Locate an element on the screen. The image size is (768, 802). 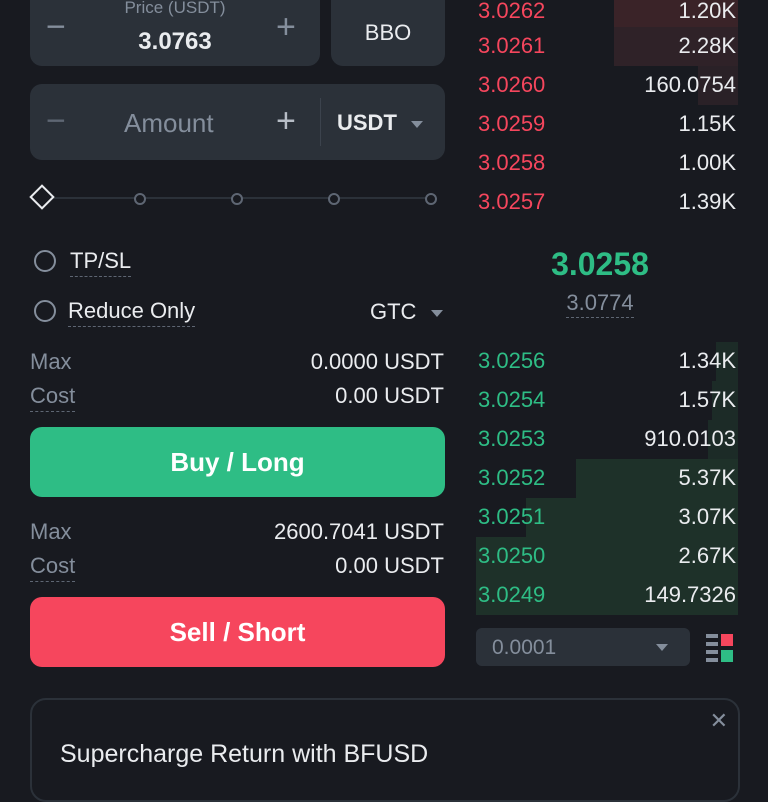
sell-max-value: 2600.7041 USDT is located at coordinates (359, 531).